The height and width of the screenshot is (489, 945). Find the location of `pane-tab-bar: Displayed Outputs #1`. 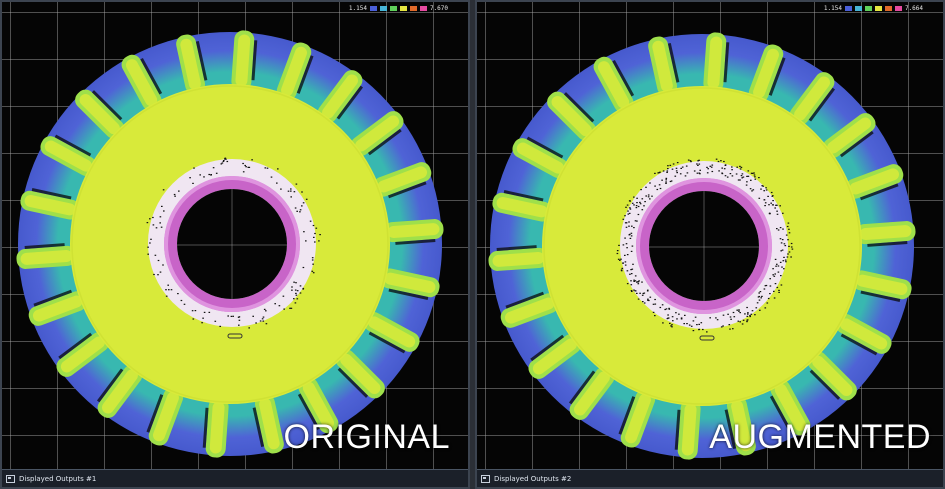

pane-tab-bar: Displayed Outputs #1 is located at coordinates (235, 478).